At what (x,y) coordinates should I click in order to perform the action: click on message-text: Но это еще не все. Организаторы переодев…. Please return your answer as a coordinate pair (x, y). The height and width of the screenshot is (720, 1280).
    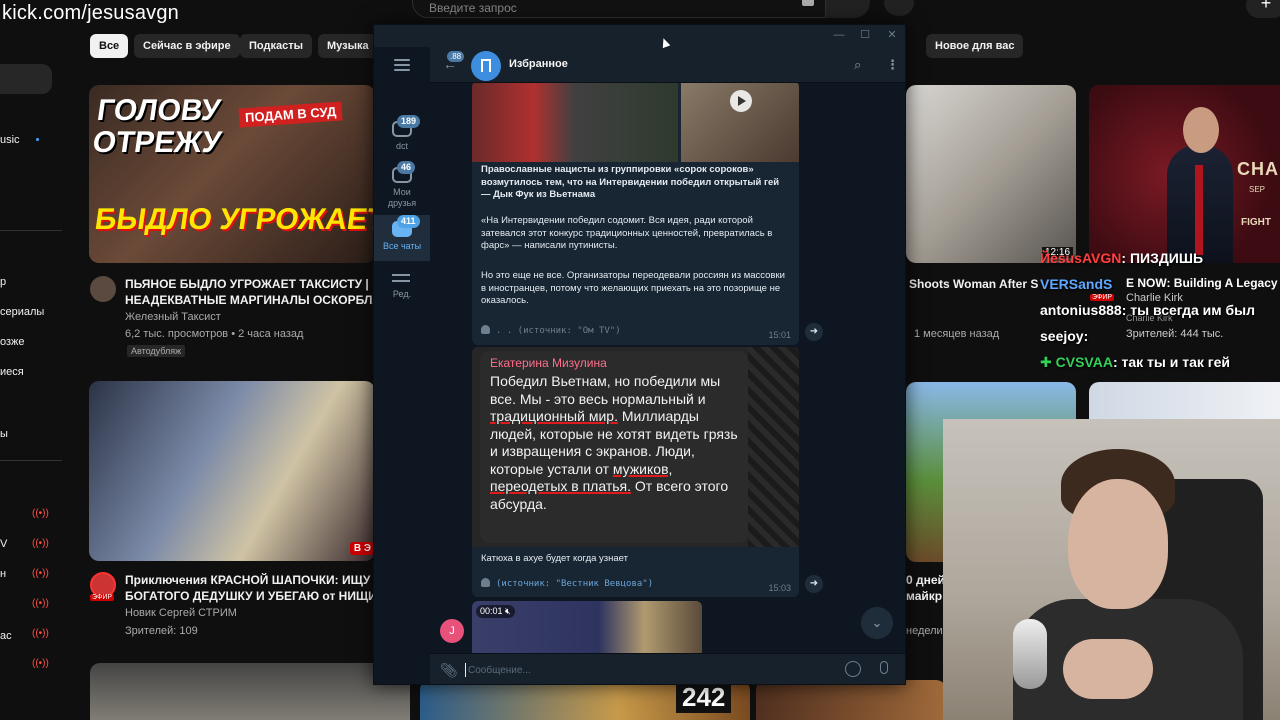
    Looking at the image, I should click on (633, 288).